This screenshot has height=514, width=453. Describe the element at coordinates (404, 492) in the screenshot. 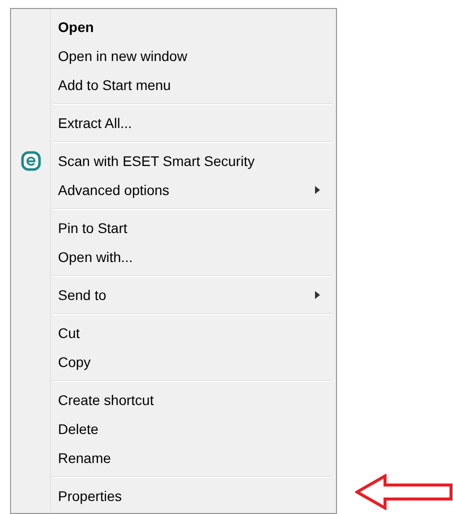

I see `left-arrow-icon` at that location.